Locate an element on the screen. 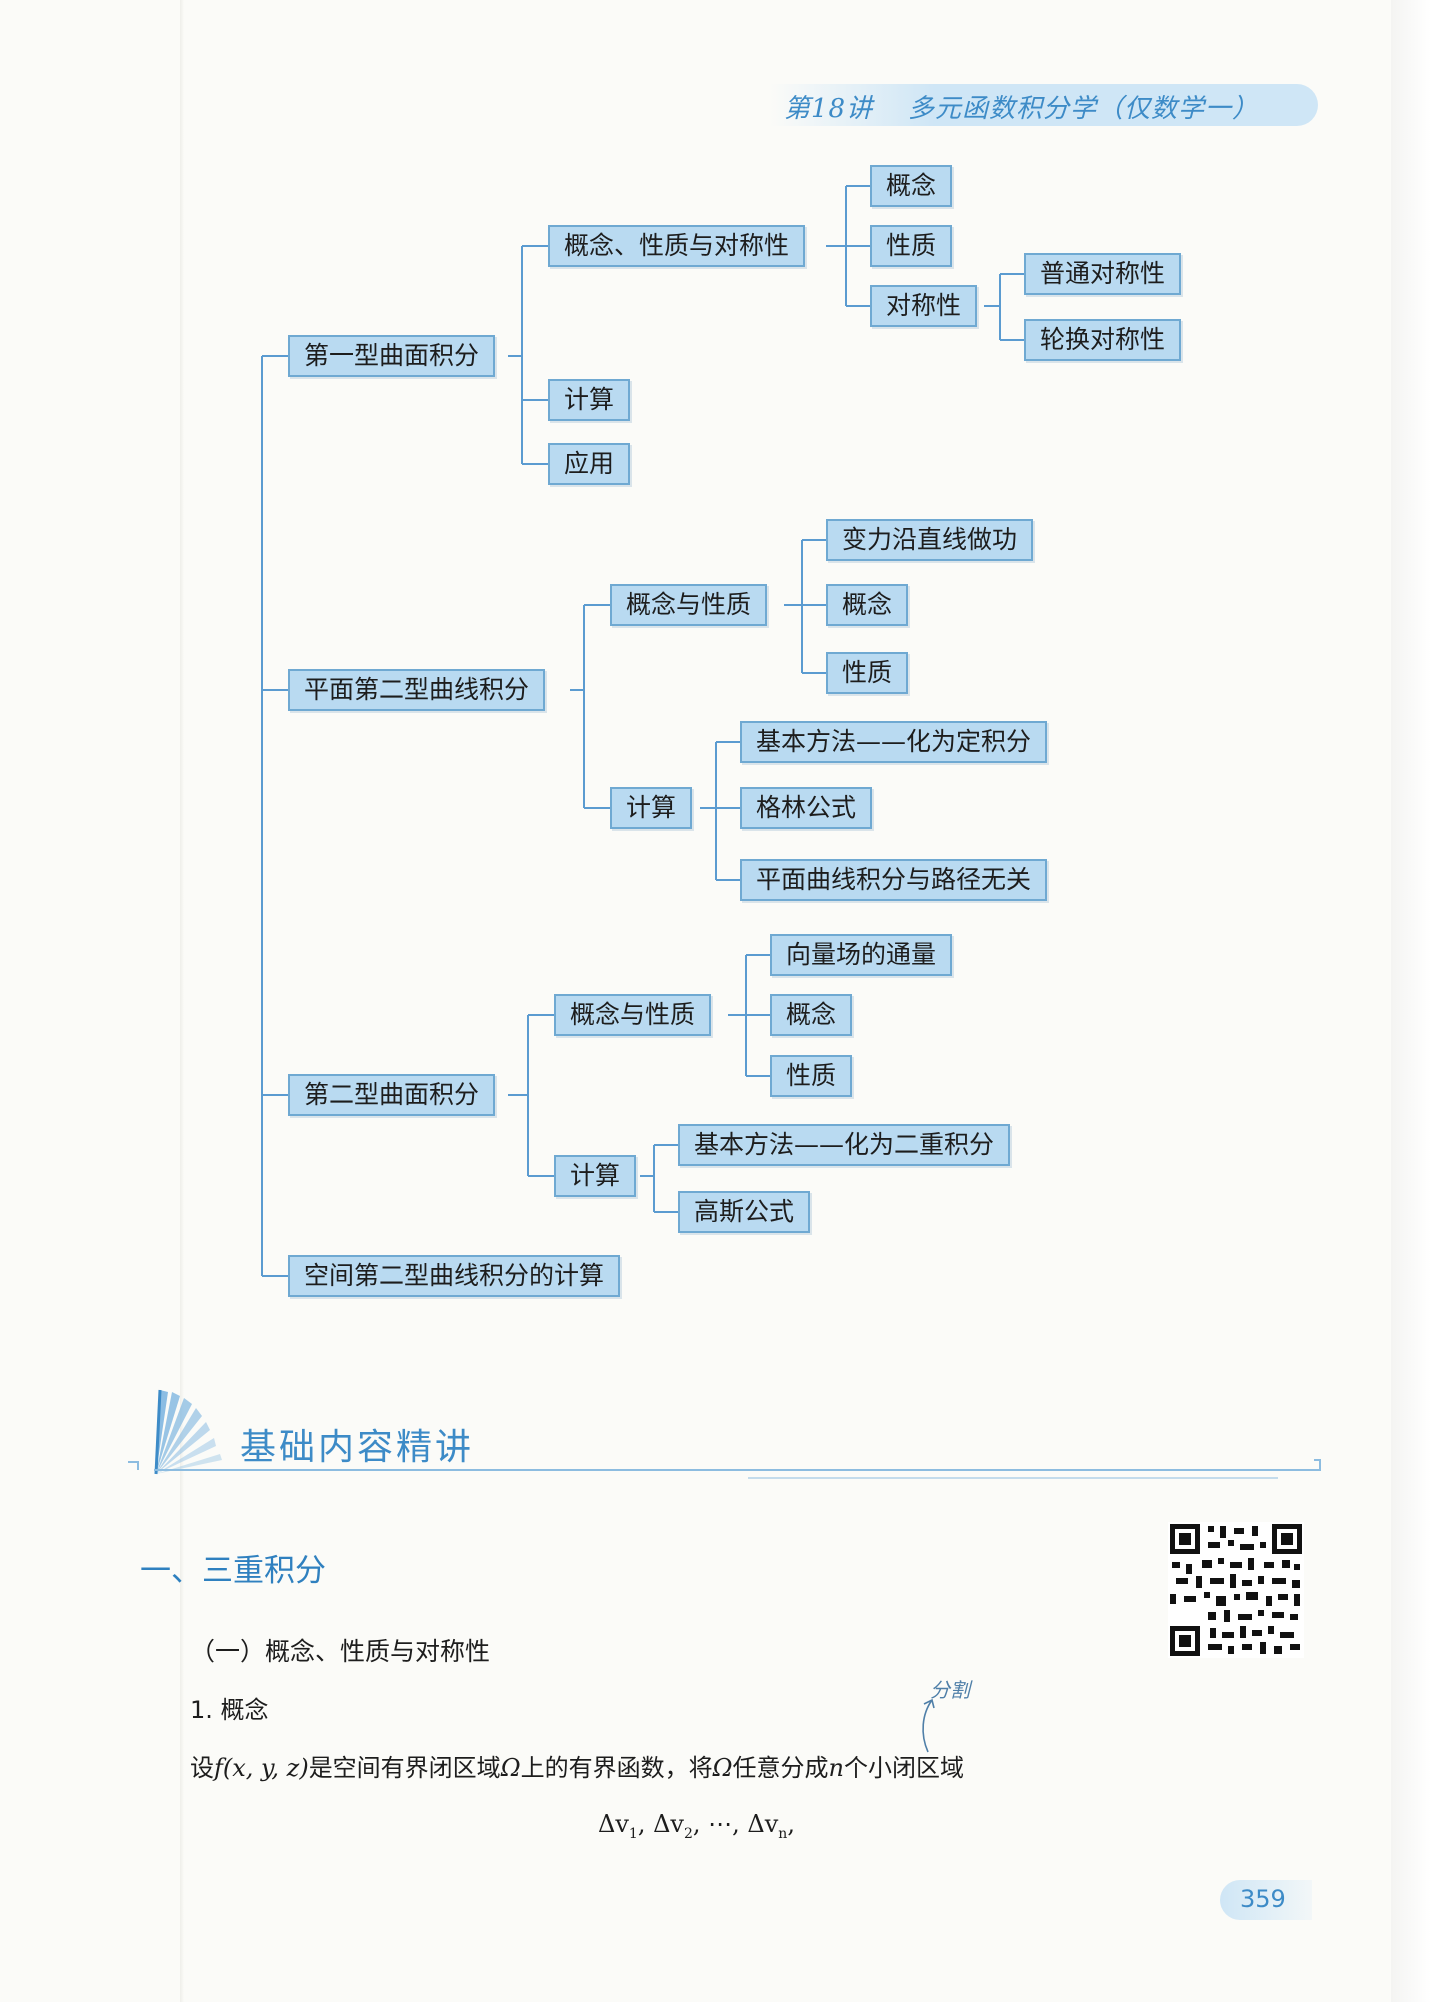 This screenshot has width=1431, height=2002. node-symmetry: 对称性 is located at coordinates (924, 306).